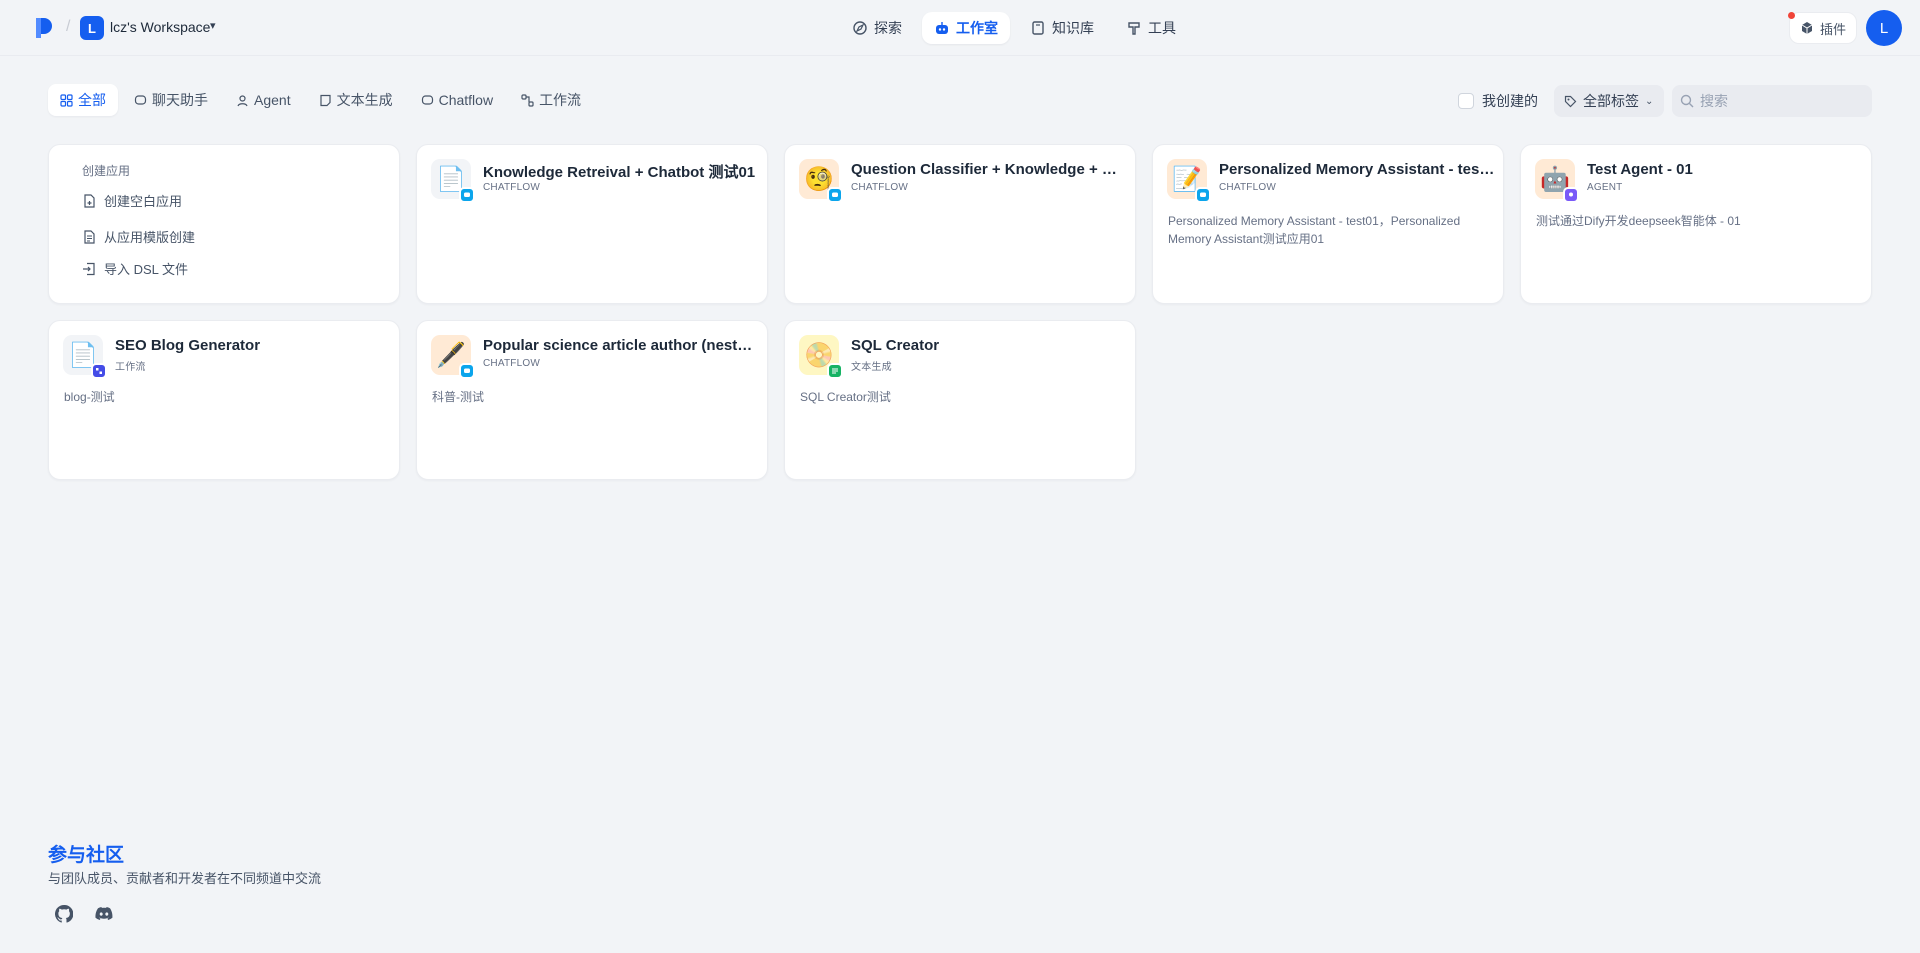 The width and height of the screenshot is (1920, 953). Describe the element at coordinates (942, 28) in the screenshot. I see `robot-icon` at that location.